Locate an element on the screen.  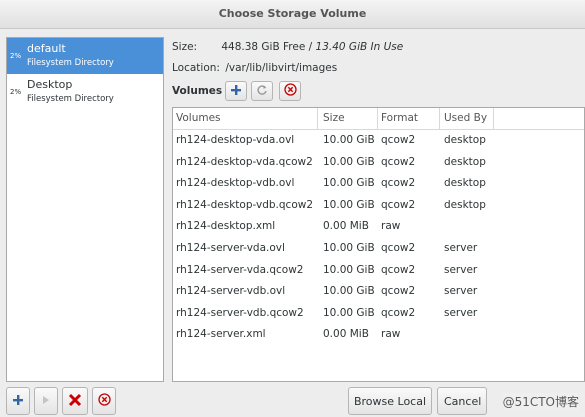
free-space: 448.38 GiB Free is located at coordinates (263, 47).